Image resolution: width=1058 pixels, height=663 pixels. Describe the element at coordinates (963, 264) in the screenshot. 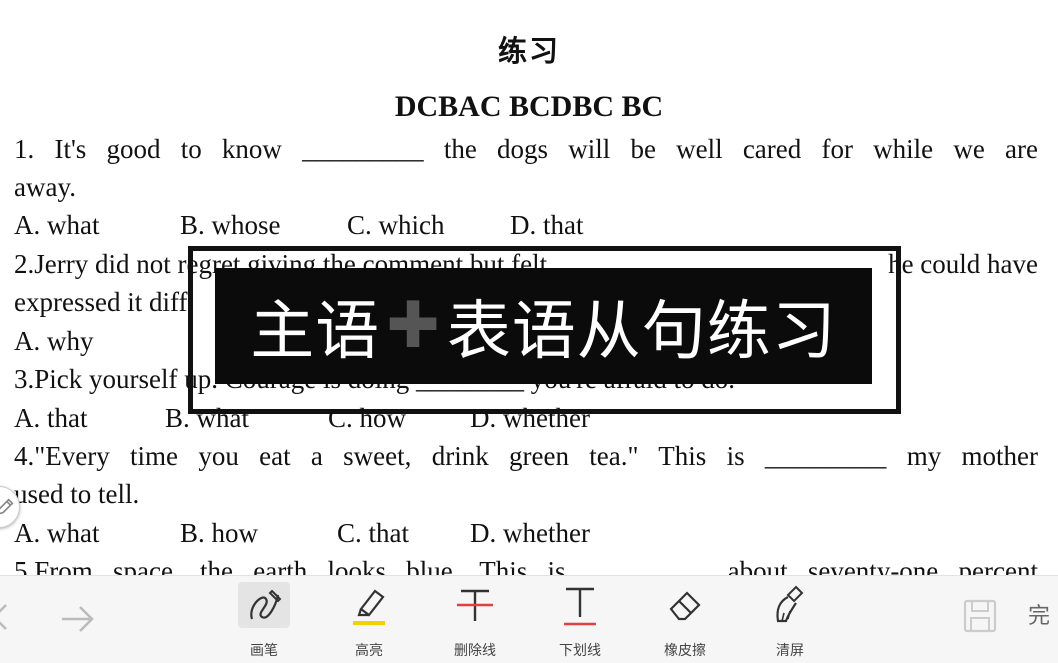

I see `question-2-text-right: he could have` at that location.